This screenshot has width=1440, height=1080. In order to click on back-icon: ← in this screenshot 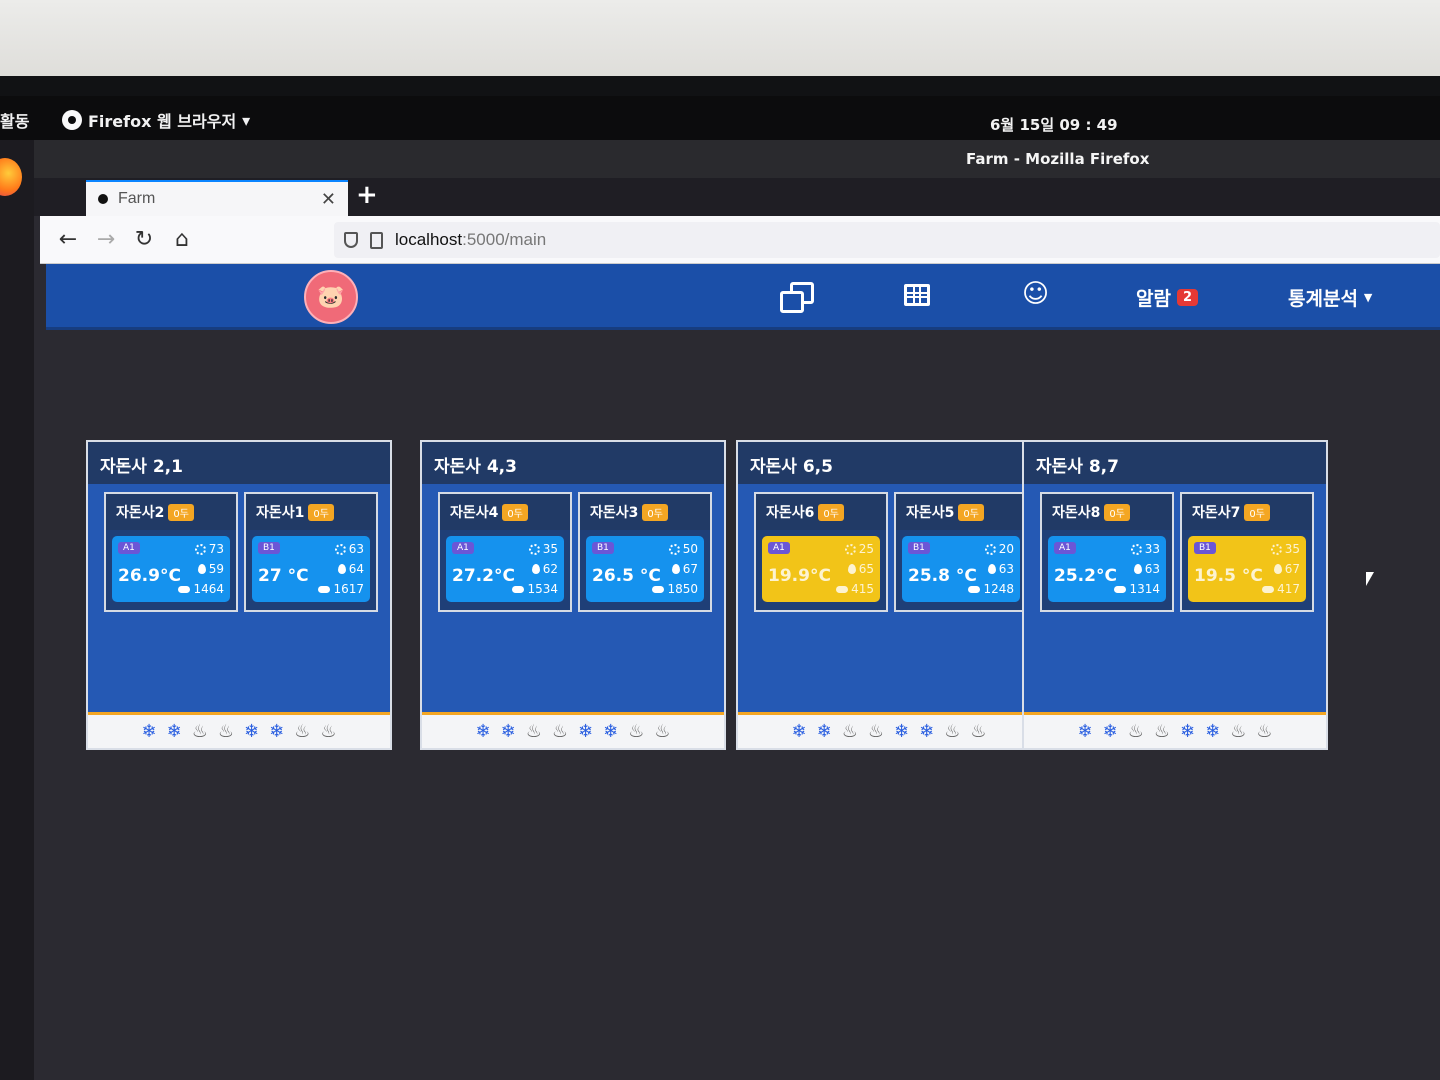, I will do `click(68, 240)`.